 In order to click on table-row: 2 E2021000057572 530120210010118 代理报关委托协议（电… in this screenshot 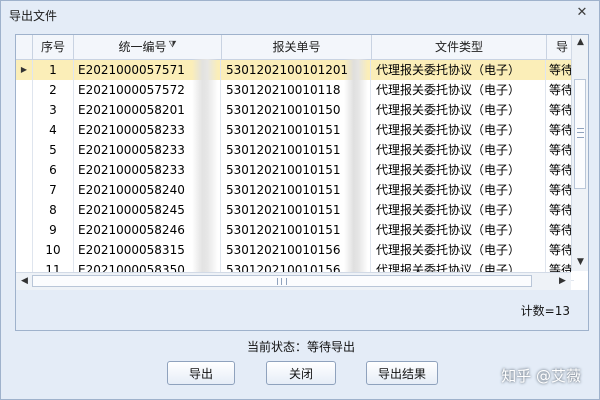, I will do `click(295, 90)`.